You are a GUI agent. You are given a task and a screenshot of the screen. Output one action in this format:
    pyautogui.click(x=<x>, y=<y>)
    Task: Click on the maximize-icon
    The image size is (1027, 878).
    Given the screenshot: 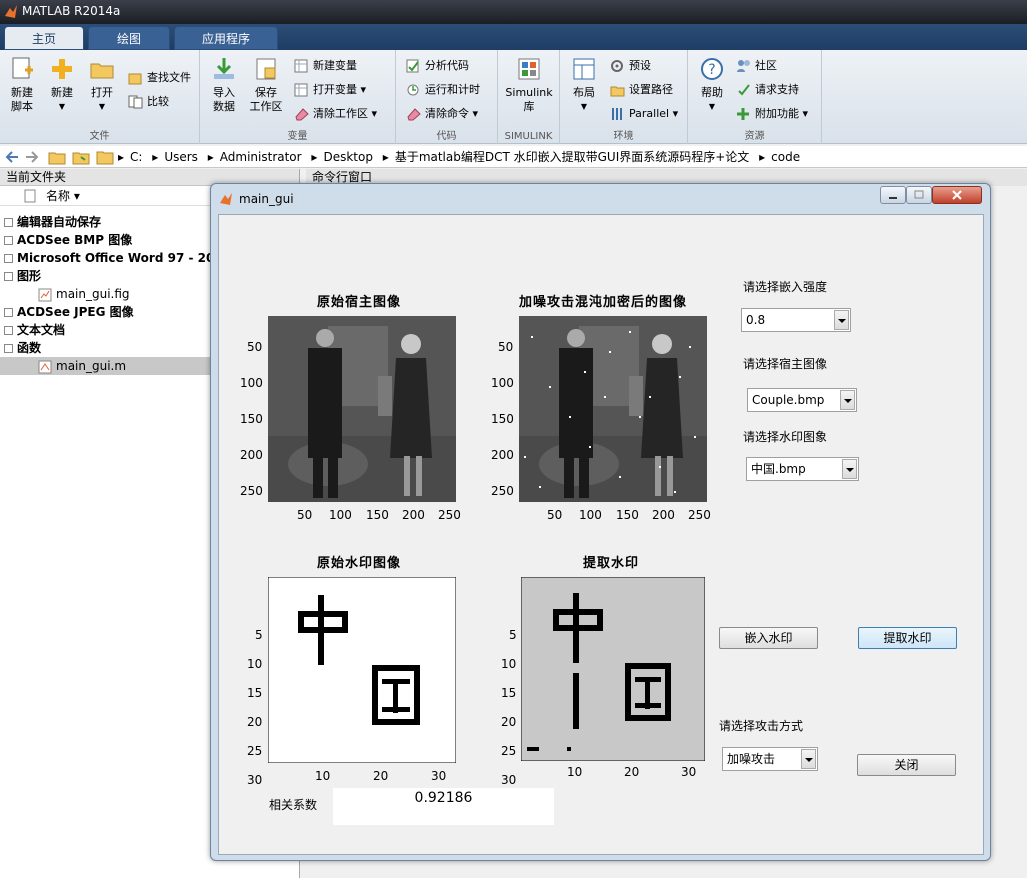 What is the action you would take?
    pyautogui.click(x=919, y=194)
    